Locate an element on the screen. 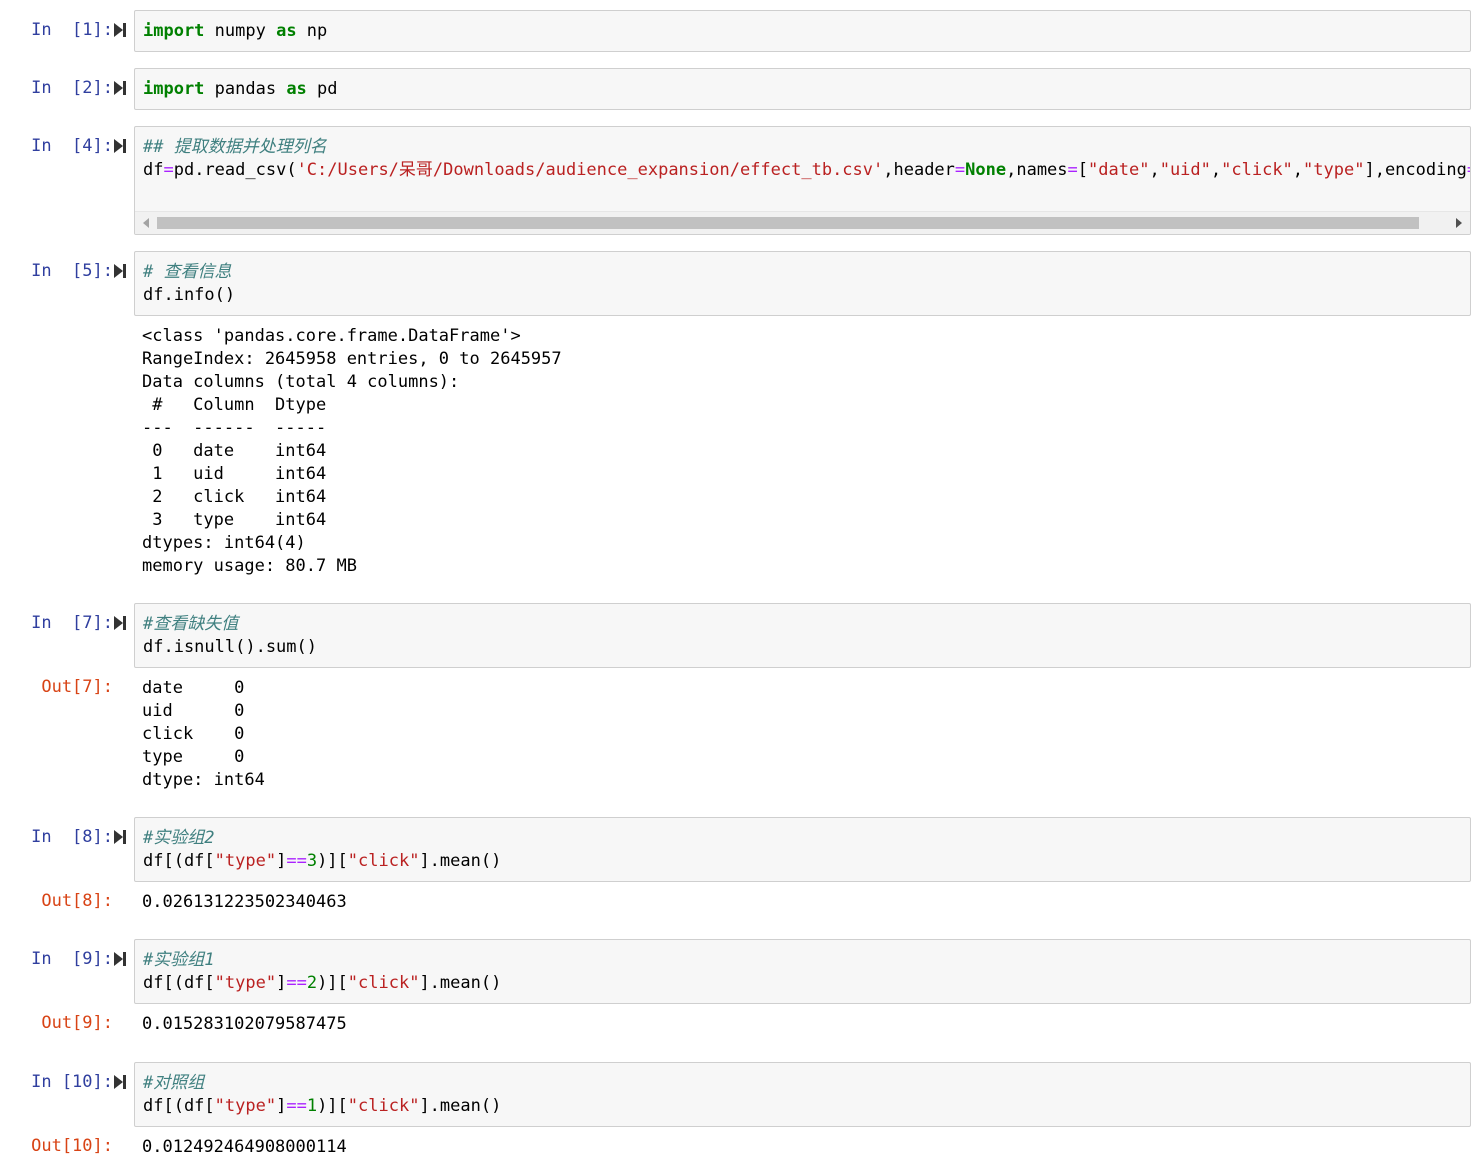 The width and height of the screenshot is (1483, 1173). cell-output: 0.026131223502340463 is located at coordinates (244, 902).